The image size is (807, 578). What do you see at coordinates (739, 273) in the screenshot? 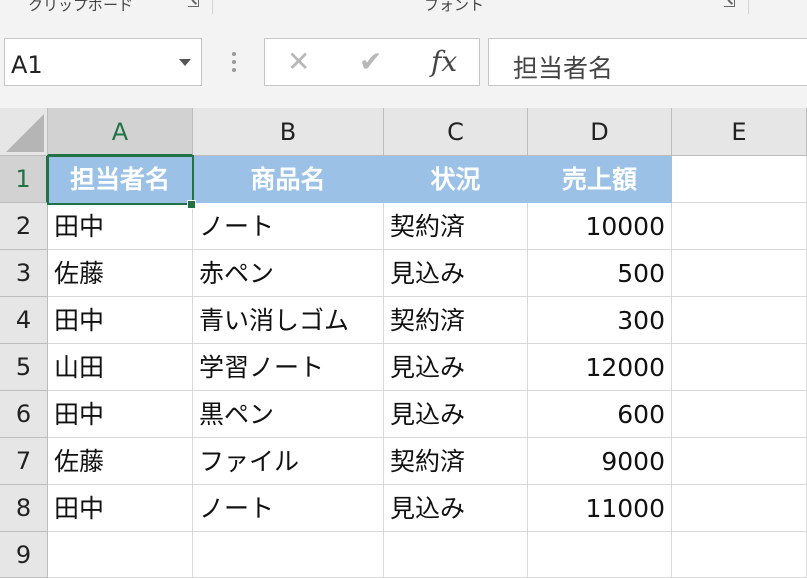
I see `cell-e3` at bounding box center [739, 273].